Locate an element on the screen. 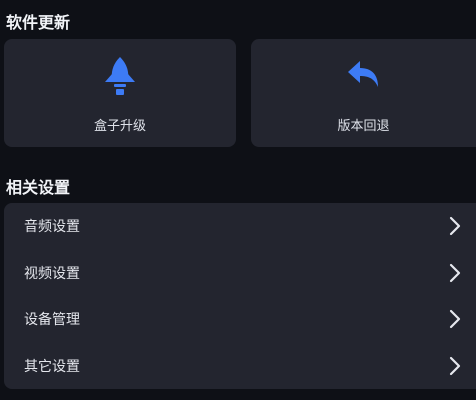 Image resolution: width=476 pixels, height=400 pixels. version-rollback-card: 版本回退 is located at coordinates (363, 93).